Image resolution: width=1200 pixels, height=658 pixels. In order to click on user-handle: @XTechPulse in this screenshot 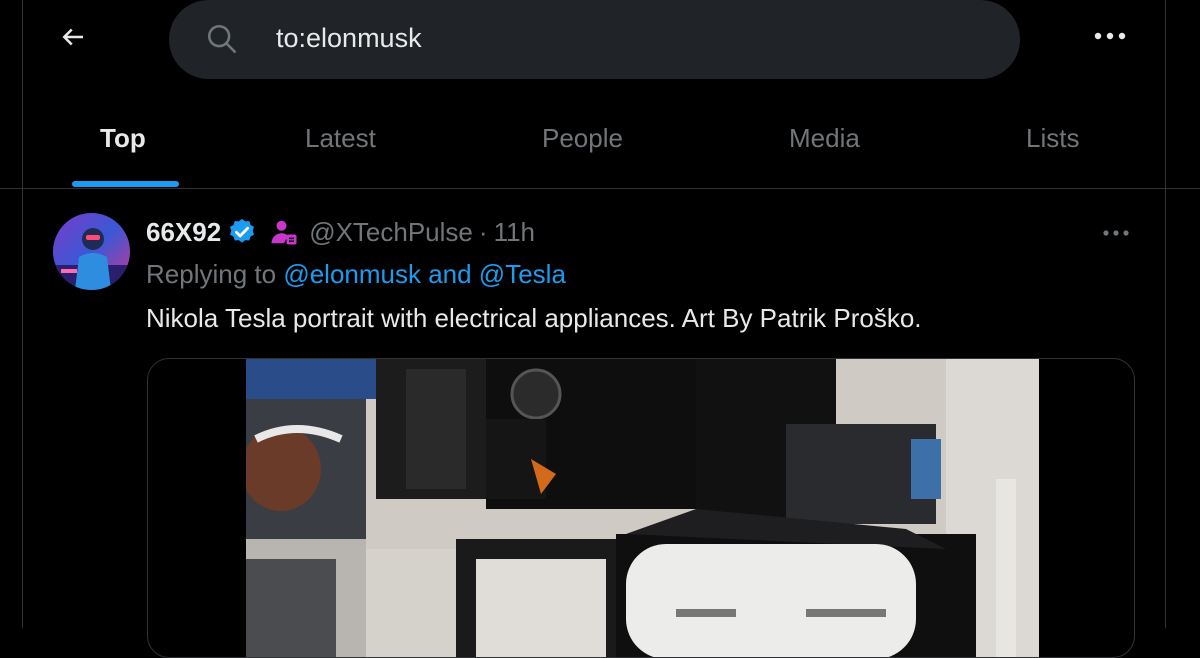, I will do `click(391, 232)`.